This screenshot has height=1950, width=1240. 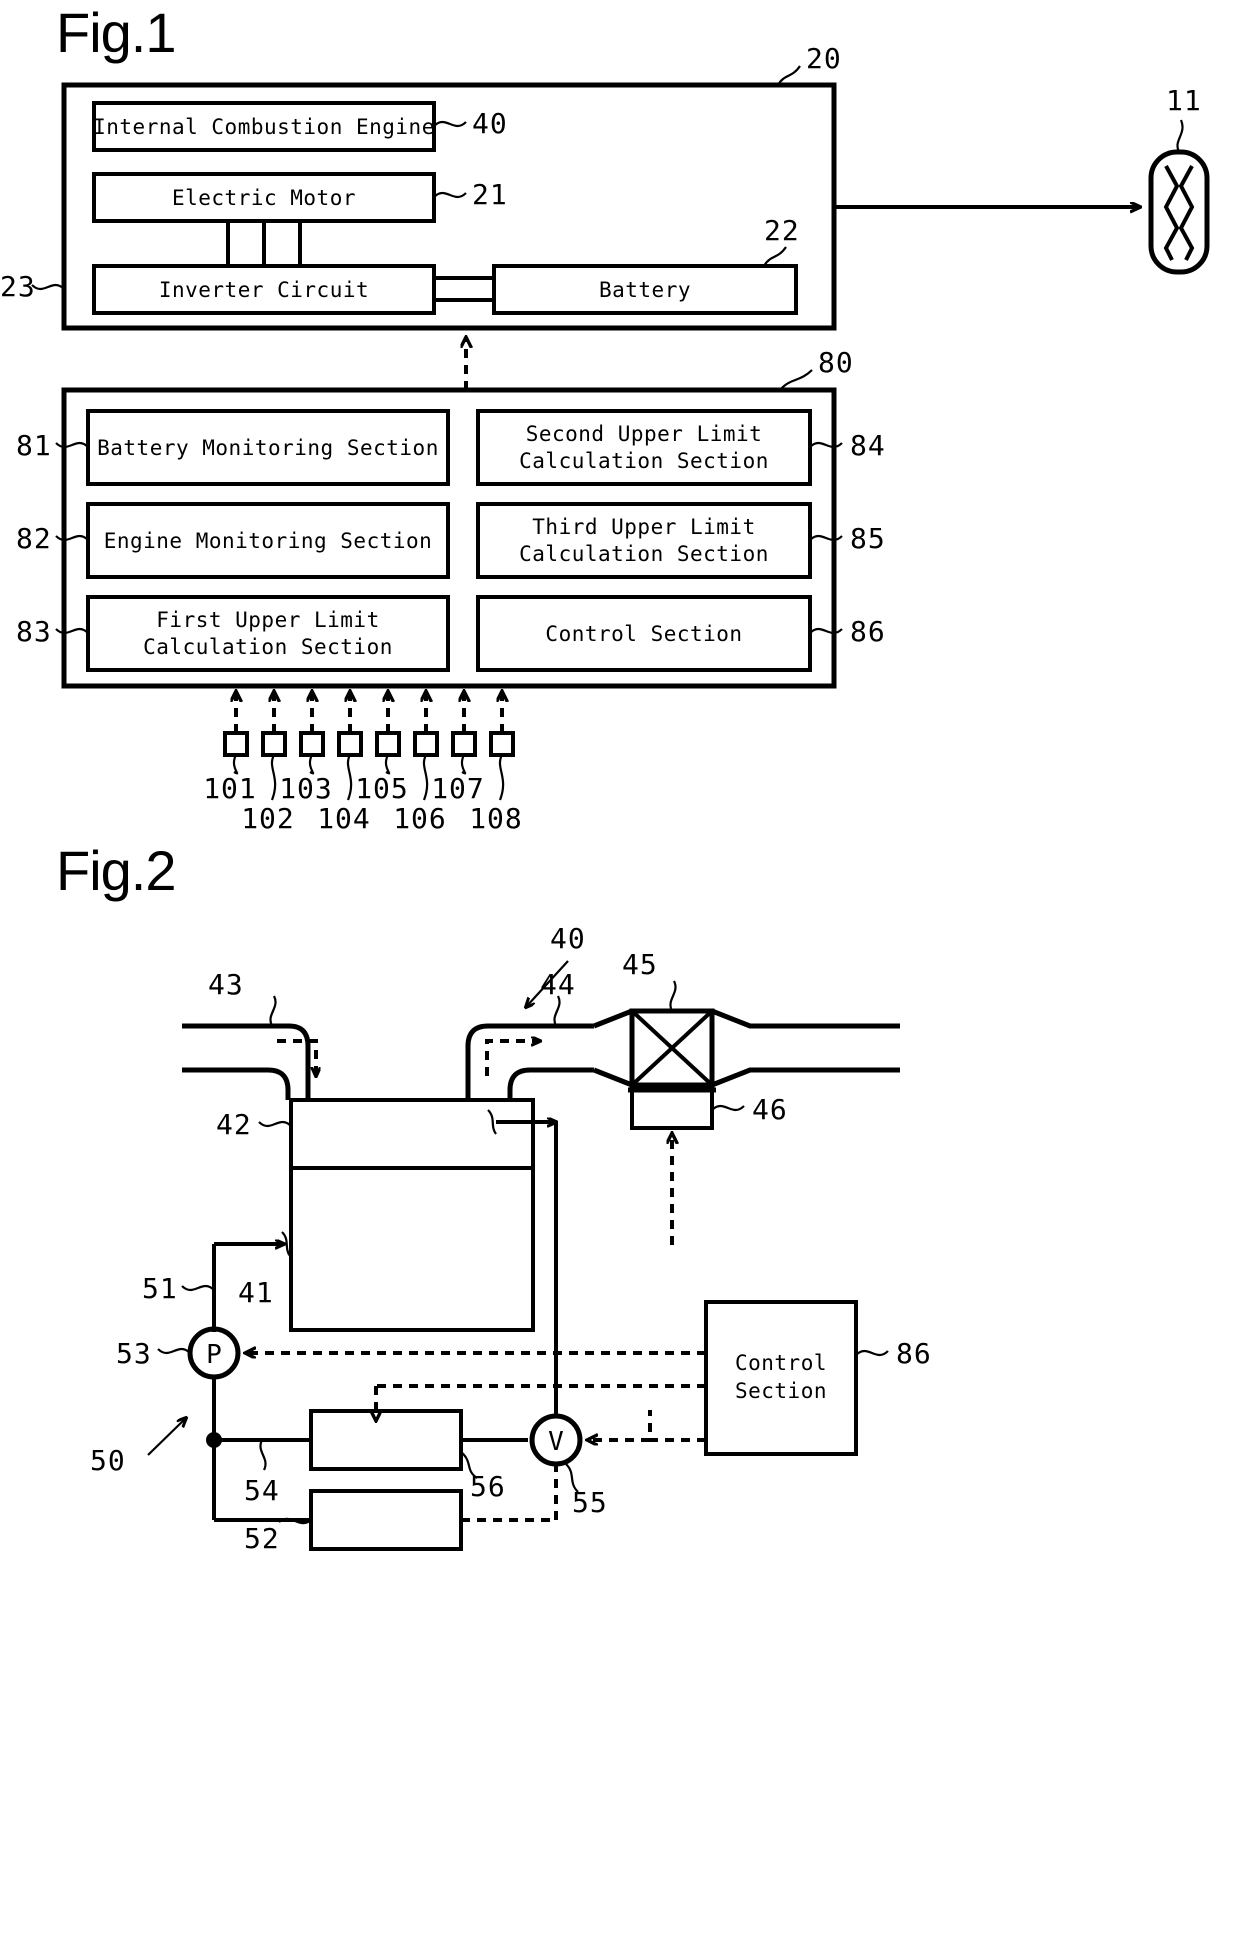 What do you see at coordinates (34, 445) in the screenshot?
I see `ref-81: 81` at bounding box center [34, 445].